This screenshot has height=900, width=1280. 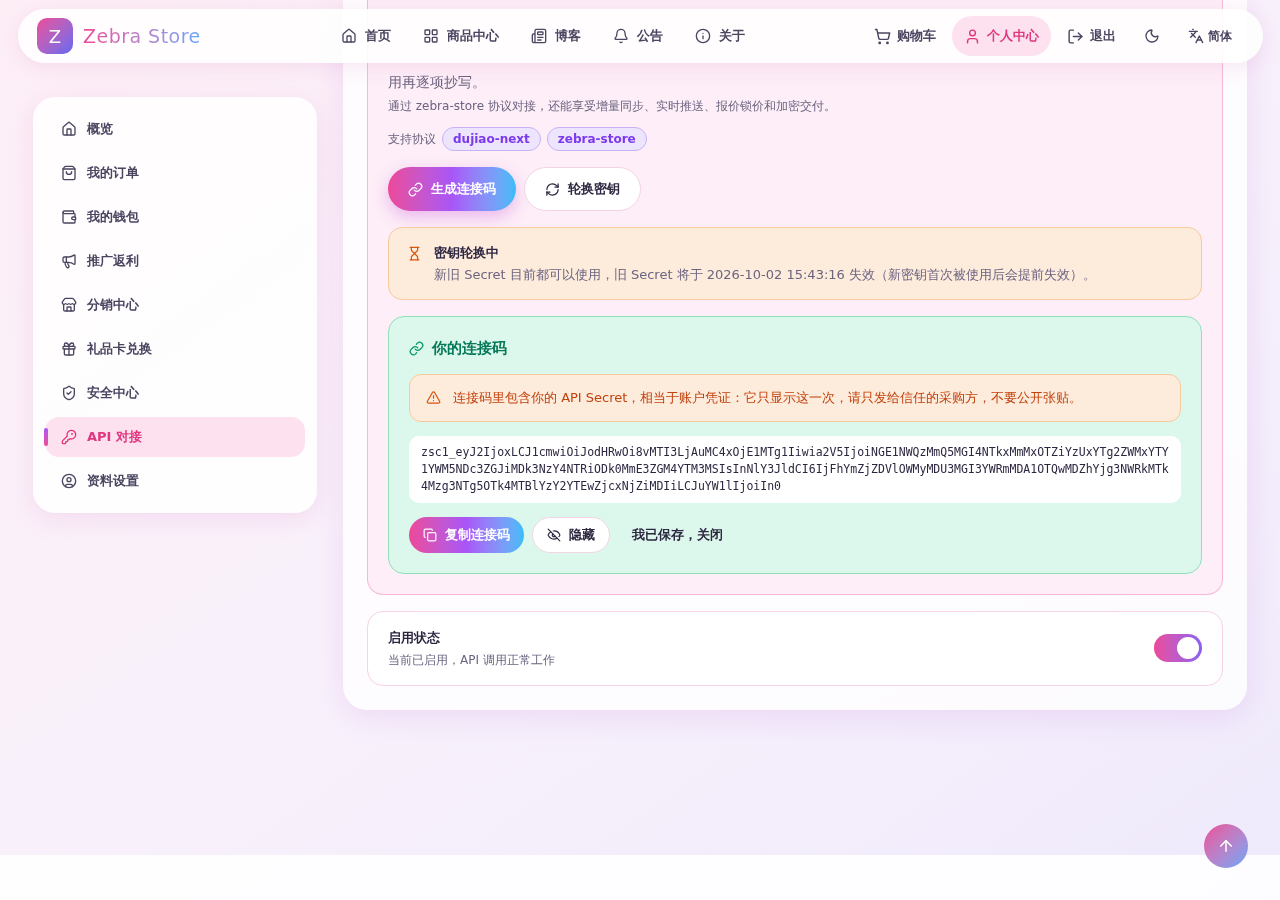 I want to click on protocol-tag: zebra-store, so click(x=596, y=139).